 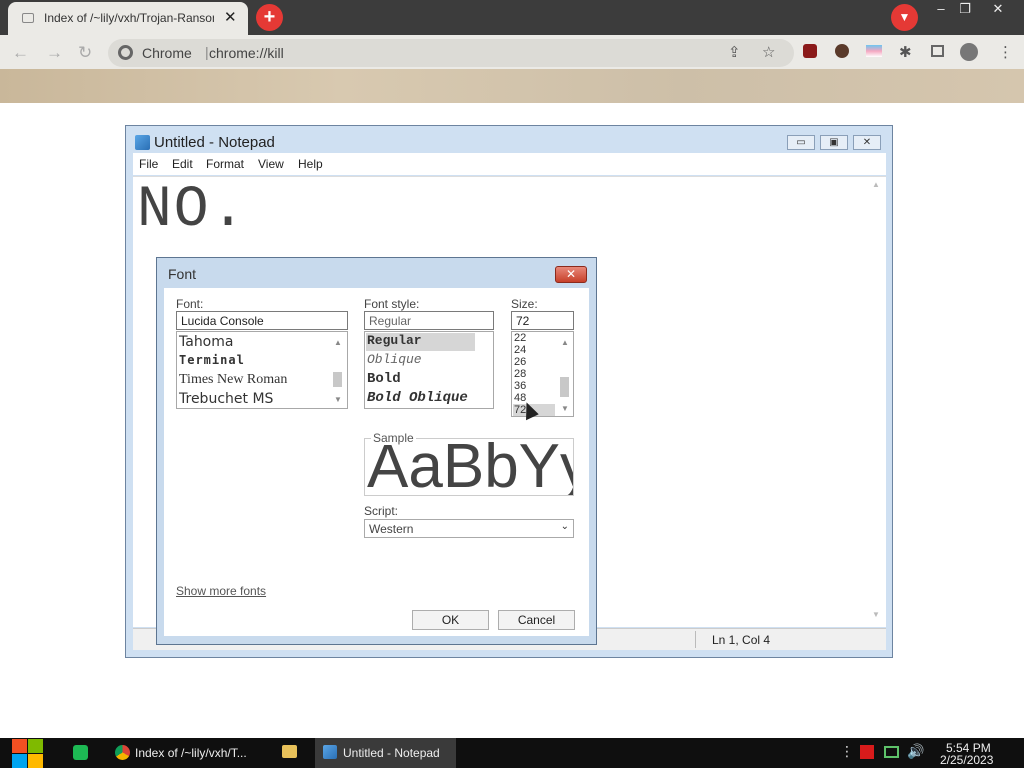 What do you see at coordinates (214, 142) in the screenshot?
I see `notepad-title: Untitled - Notepad` at bounding box center [214, 142].